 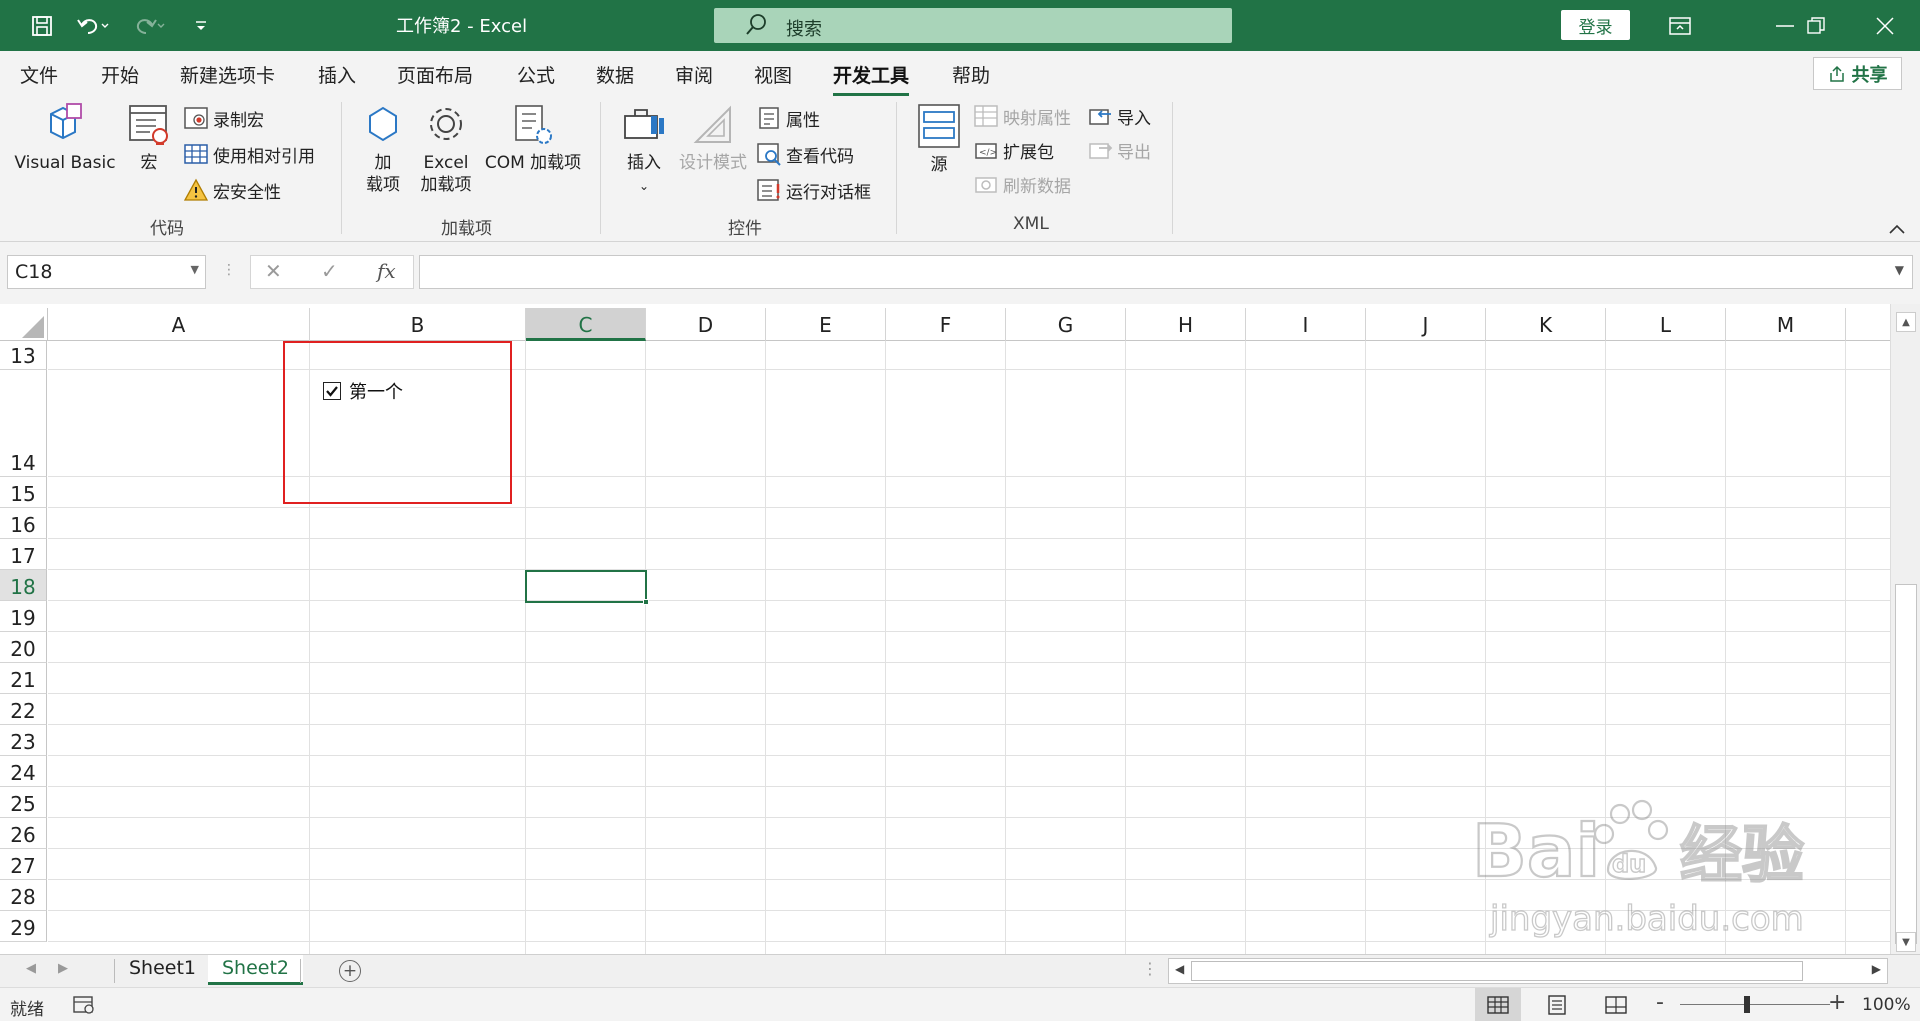 What do you see at coordinates (23, 926) in the screenshot?
I see `row-header-29: 29` at bounding box center [23, 926].